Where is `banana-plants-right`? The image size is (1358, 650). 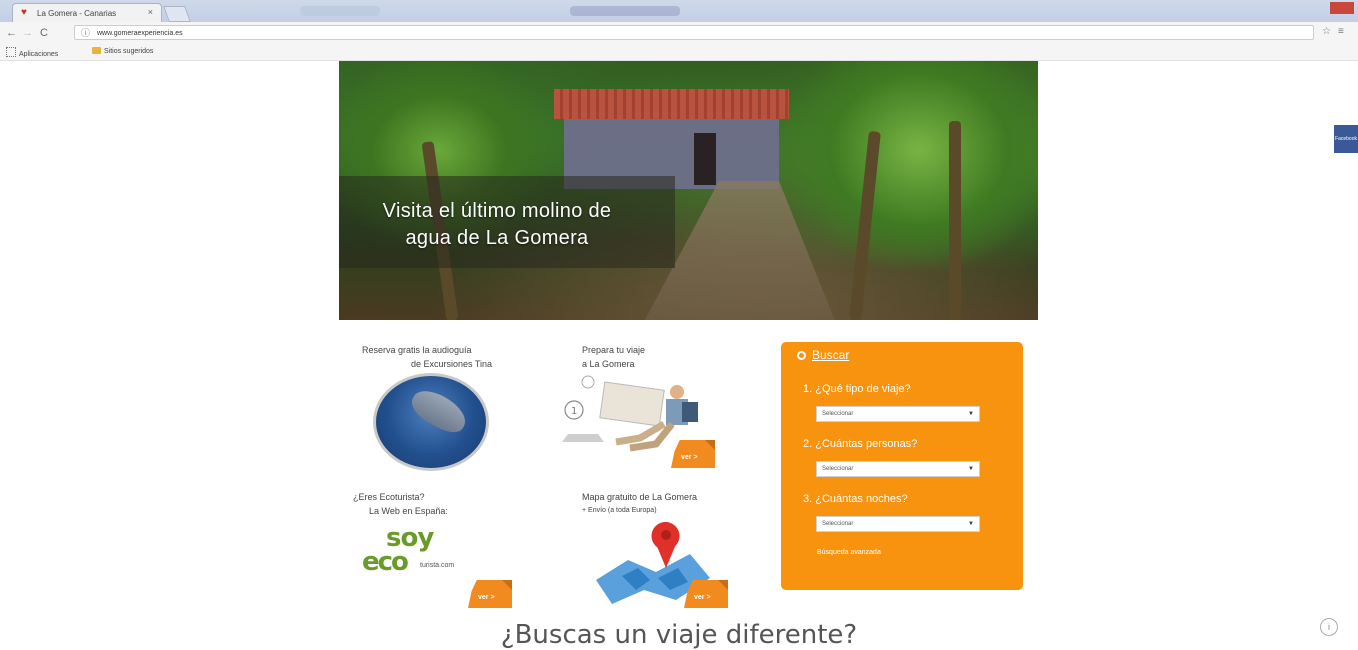 banana-plants-right is located at coordinates (908, 166).